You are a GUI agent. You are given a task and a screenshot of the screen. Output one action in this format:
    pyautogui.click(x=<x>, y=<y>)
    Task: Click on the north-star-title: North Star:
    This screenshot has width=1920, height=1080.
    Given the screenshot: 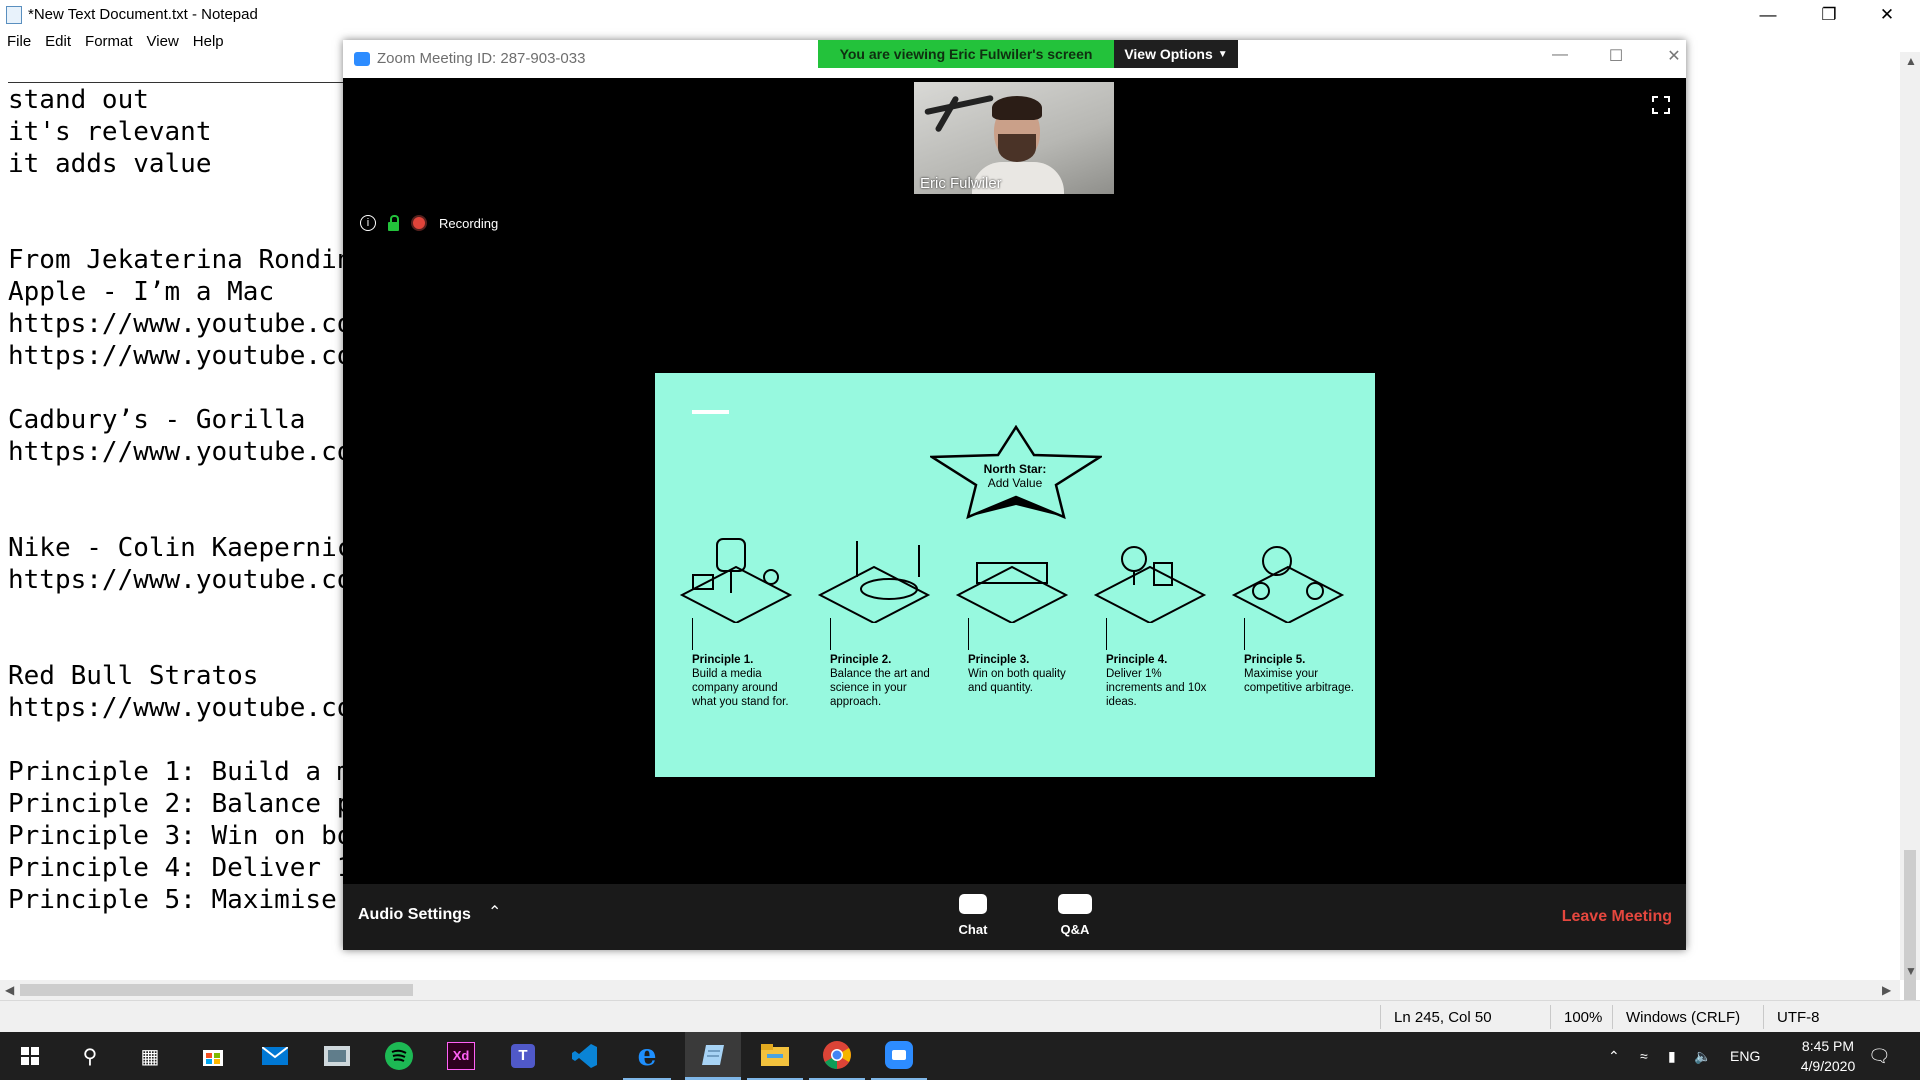 What is the action you would take?
    pyautogui.click(x=1015, y=469)
    